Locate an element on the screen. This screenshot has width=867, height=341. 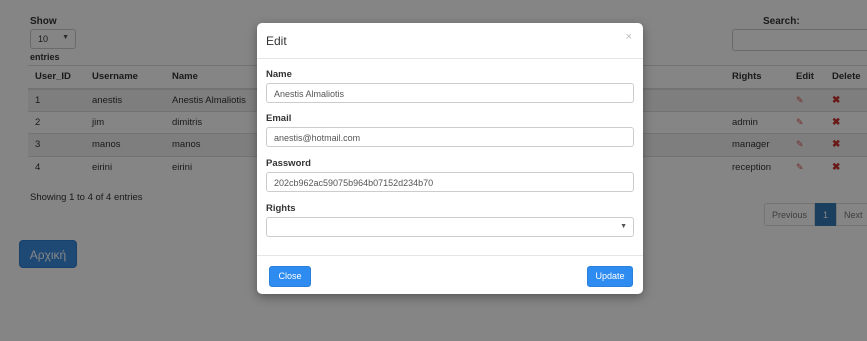
email-label: Email is located at coordinates (279, 118).